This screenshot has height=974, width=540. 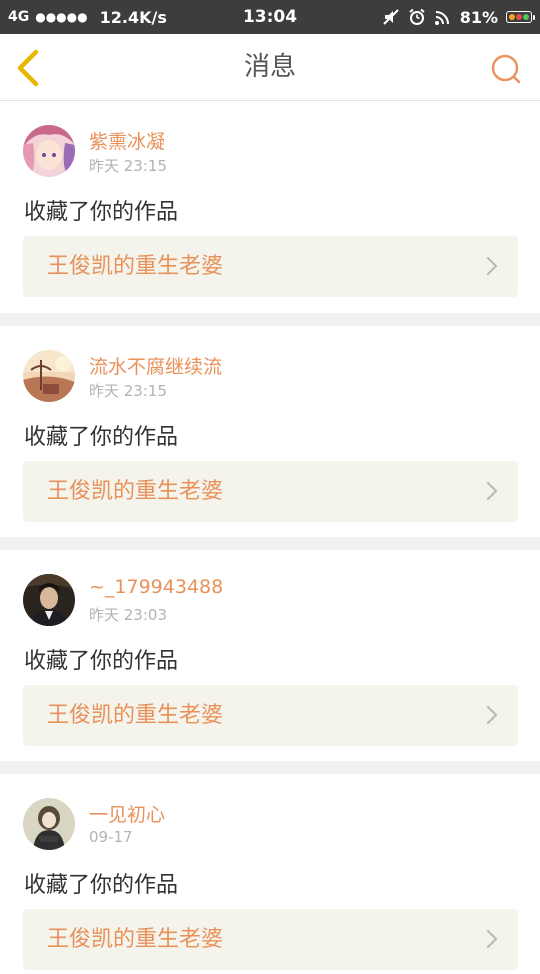 What do you see at coordinates (128, 615) in the screenshot?
I see `message-time: 昨天 23:03` at bounding box center [128, 615].